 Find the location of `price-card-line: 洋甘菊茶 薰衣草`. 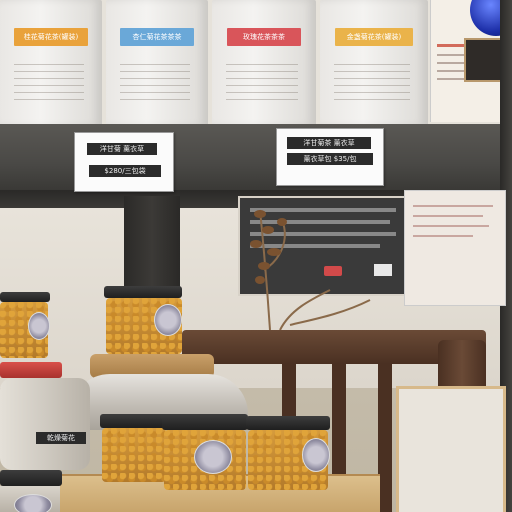

price-card-line: 洋甘菊茶 薰衣草 is located at coordinates (329, 143).